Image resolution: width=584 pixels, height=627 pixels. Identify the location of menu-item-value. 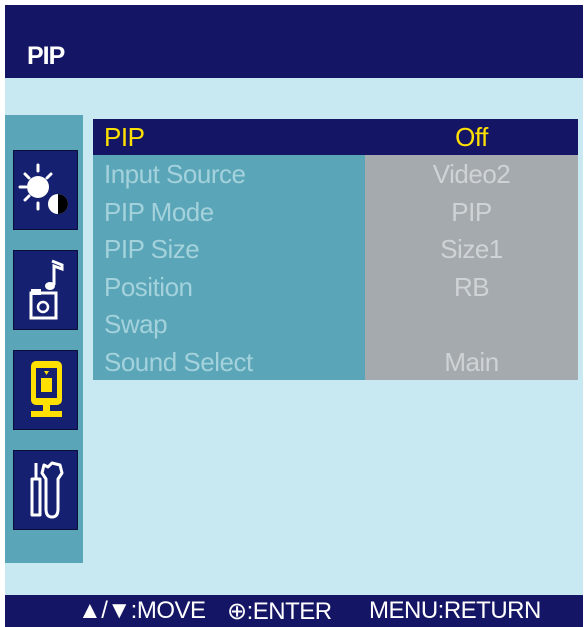
(471, 324).